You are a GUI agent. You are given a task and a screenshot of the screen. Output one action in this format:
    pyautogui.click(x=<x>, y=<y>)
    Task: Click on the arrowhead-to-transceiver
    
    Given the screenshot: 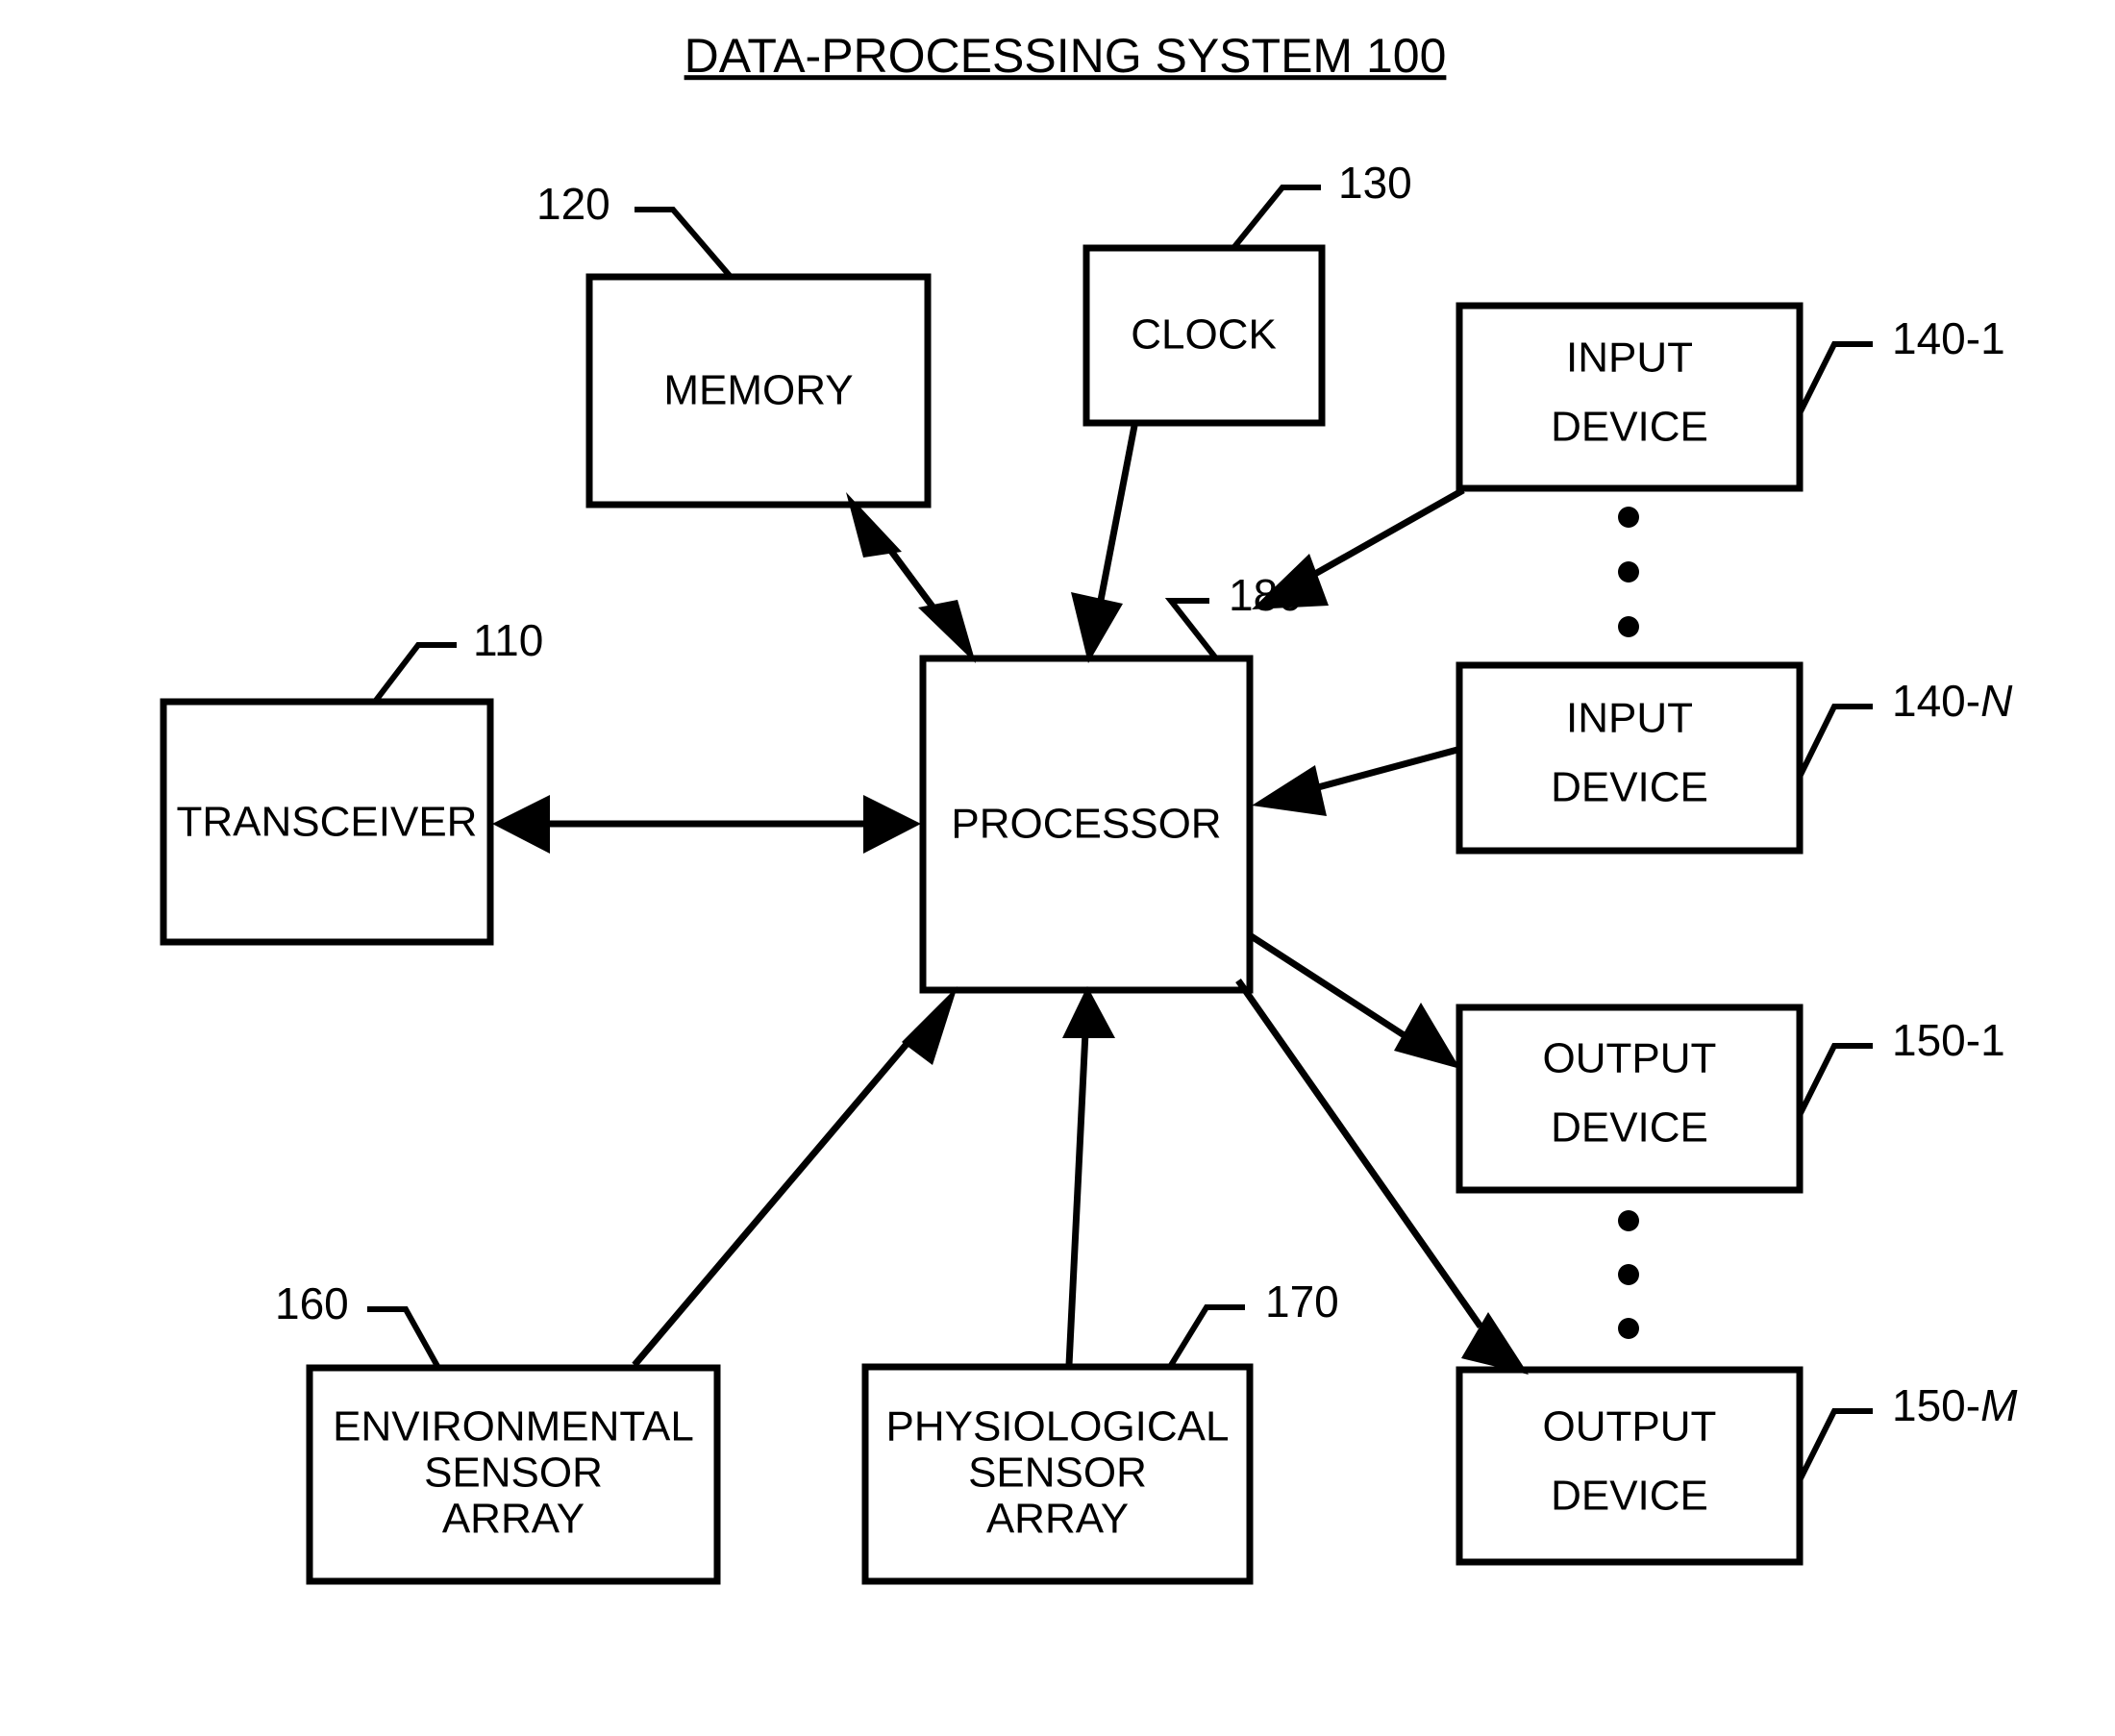 What is the action you would take?
    pyautogui.click(x=521, y=824)
    